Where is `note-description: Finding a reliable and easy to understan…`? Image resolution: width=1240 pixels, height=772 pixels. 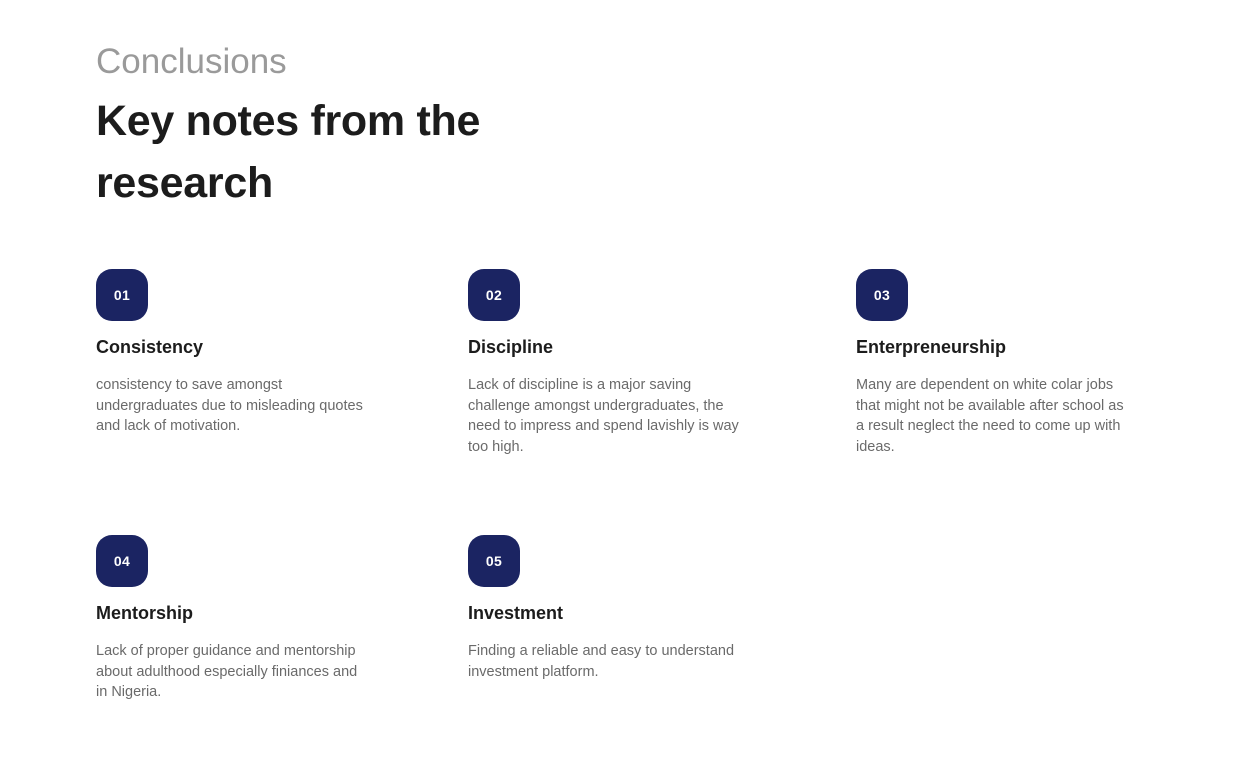
note-description: Finding a reliable and easy to understan… is located at coordinates (601, 661).